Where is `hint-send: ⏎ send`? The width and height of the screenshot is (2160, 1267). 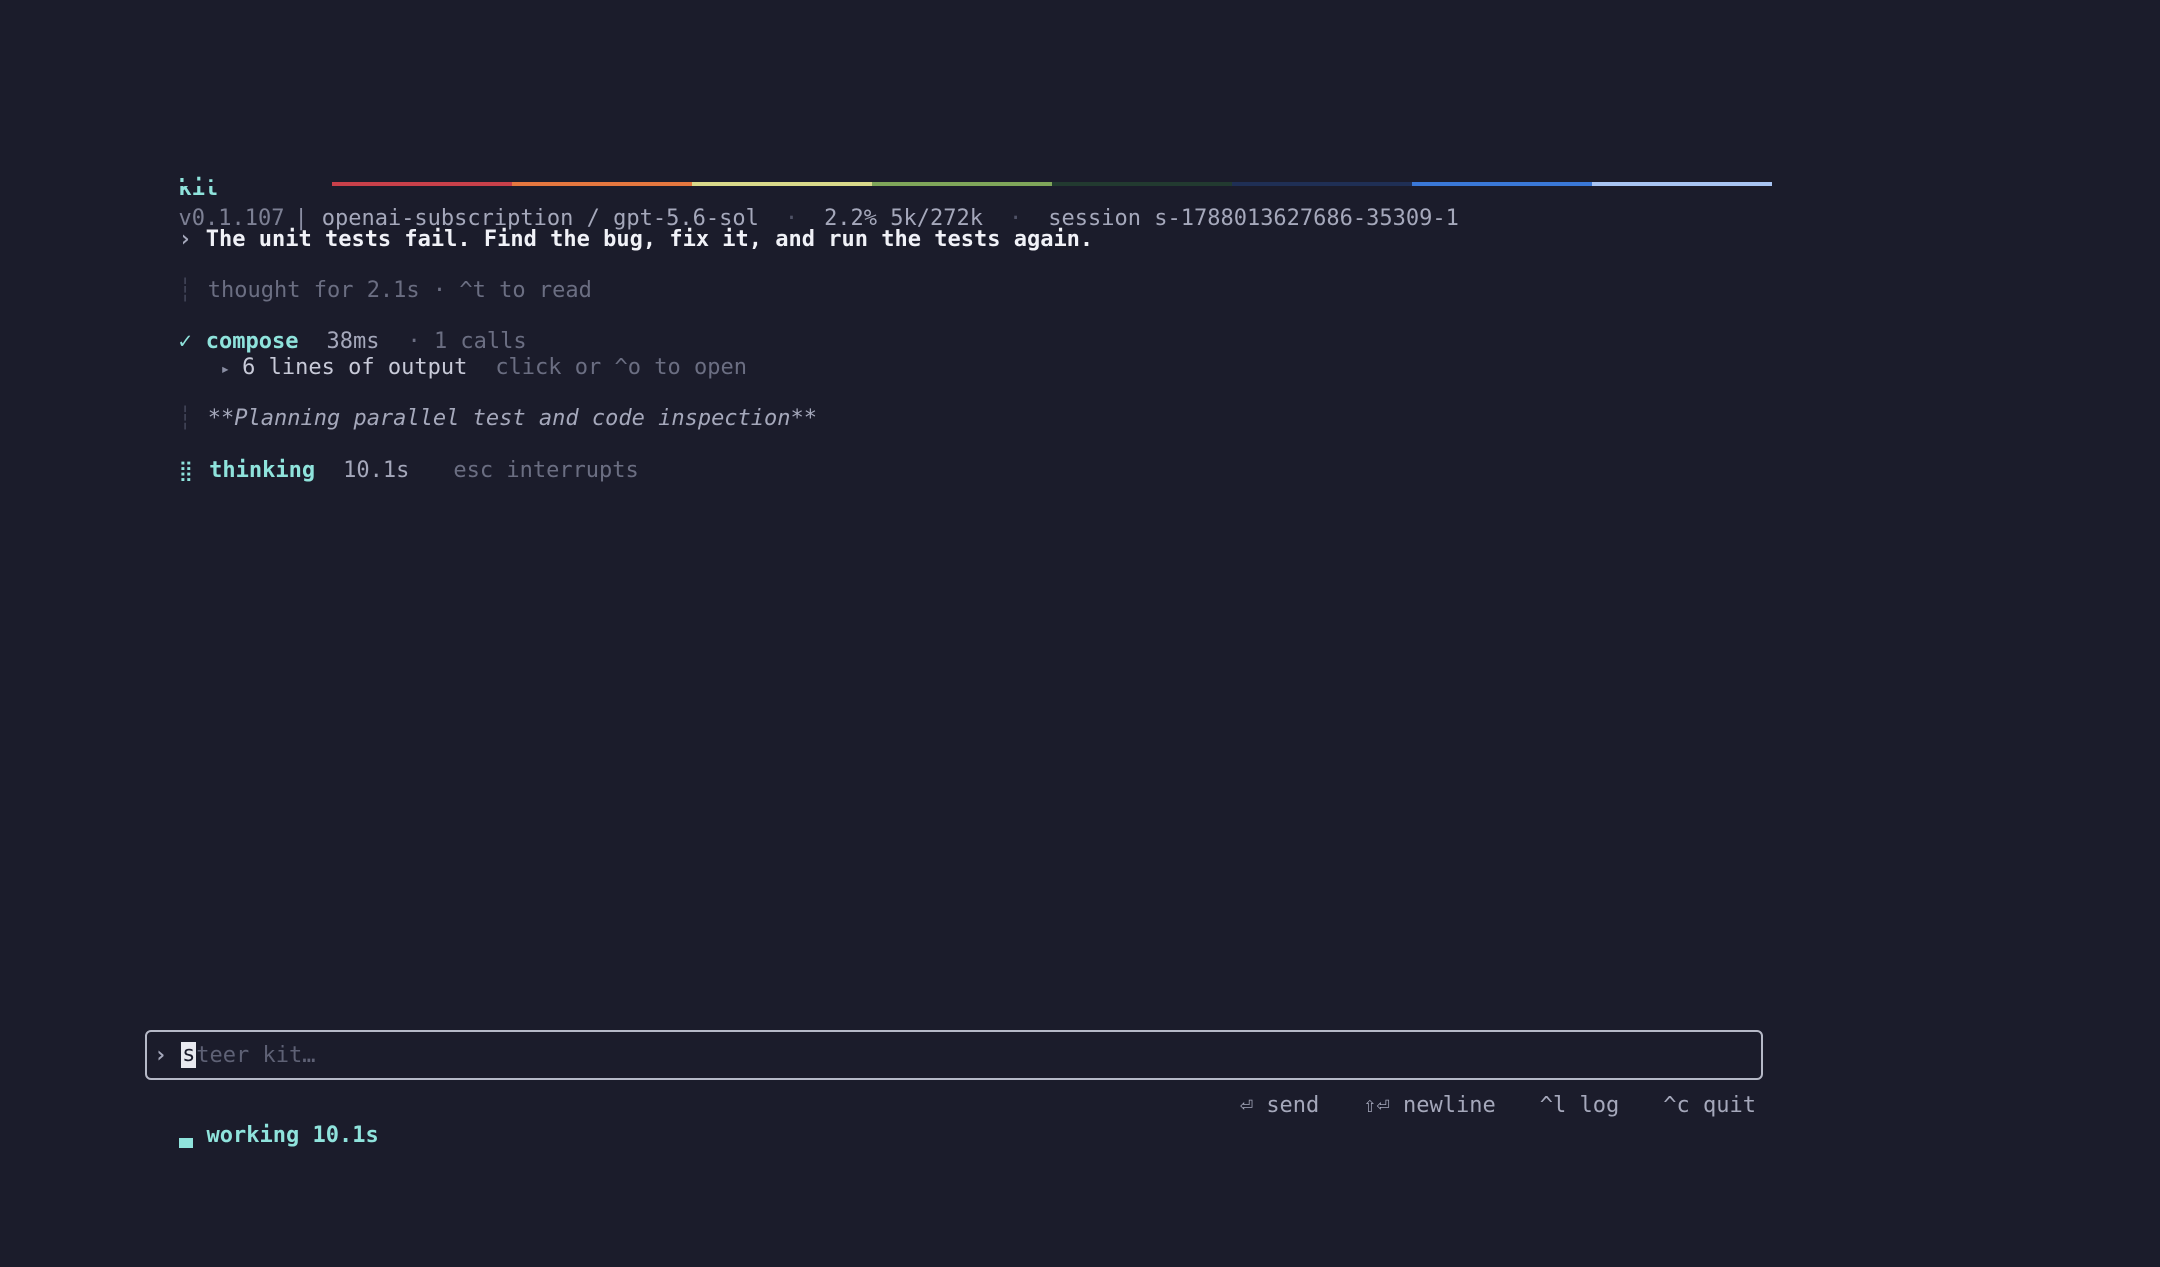
hint-send: ⏎ send is located at coordinates (1279, 1106).